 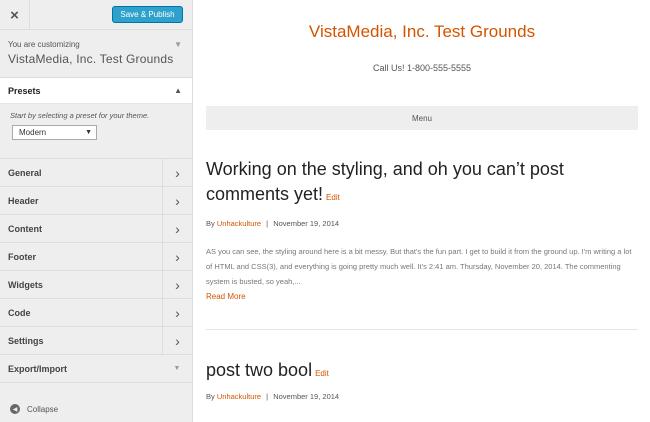 What do you see at coordinates (422, 32) in the screenshot?
I see `site-title: VistaMedia, Inc. Test Grounds` at bounding box center [422, 32].